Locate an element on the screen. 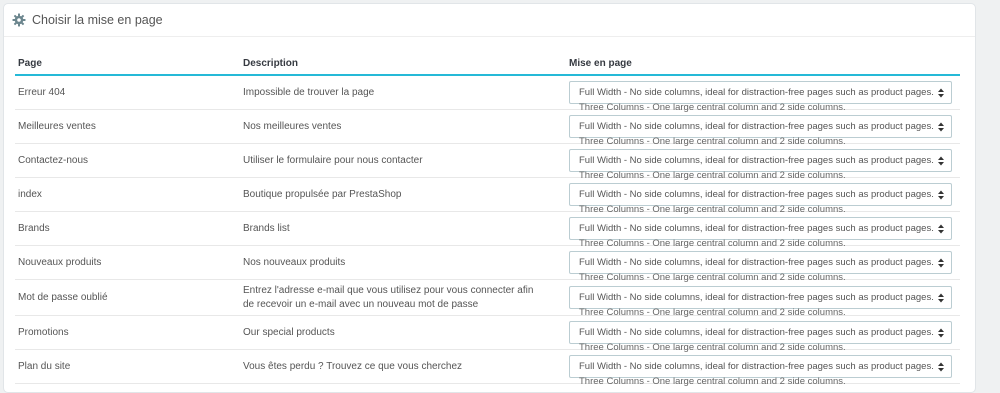  page-name-cell: Erreur 404 is located at coordinates (127, 92).